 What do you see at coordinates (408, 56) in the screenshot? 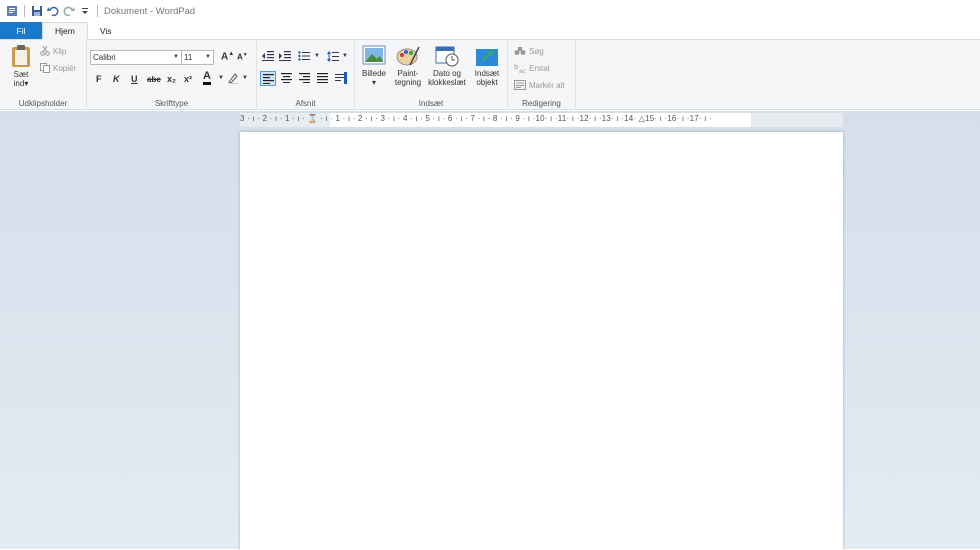
I see `paint-palette-icon` at bounding box center [408, 56].